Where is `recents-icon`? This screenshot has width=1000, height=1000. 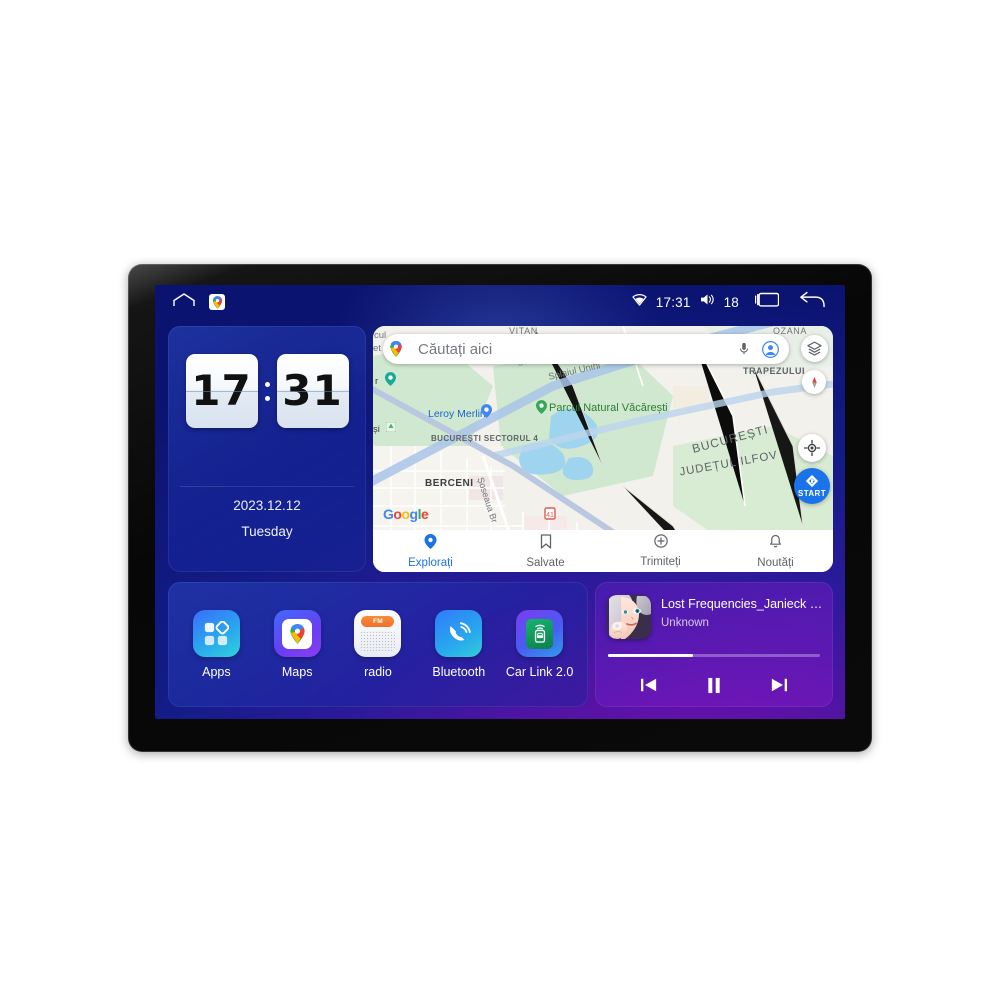 recents-icon is located at coordinates (767, 302).